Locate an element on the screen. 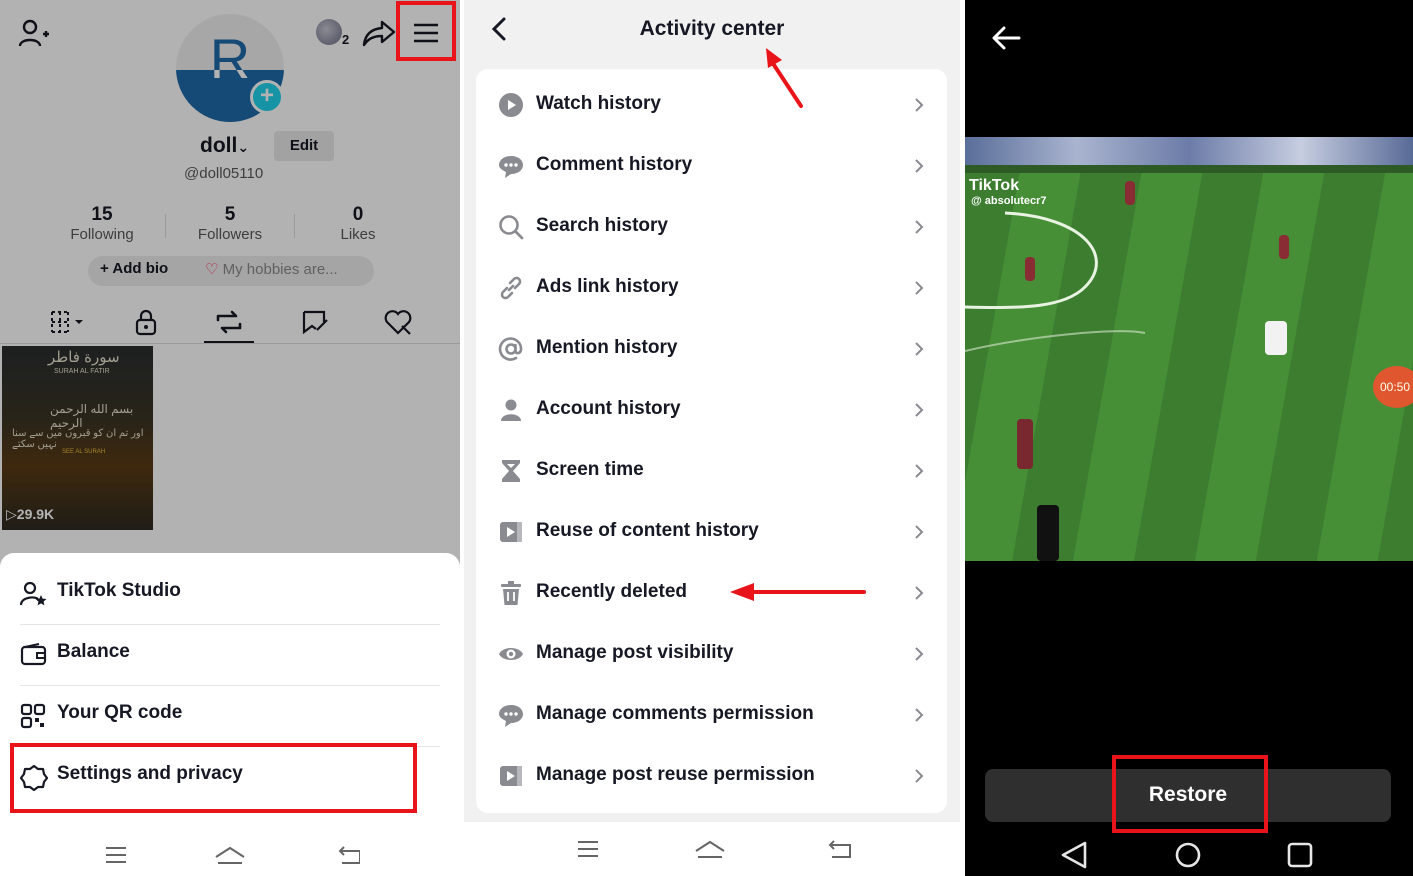  row-mention-history: Mention history is located at coordinates (711, 349).